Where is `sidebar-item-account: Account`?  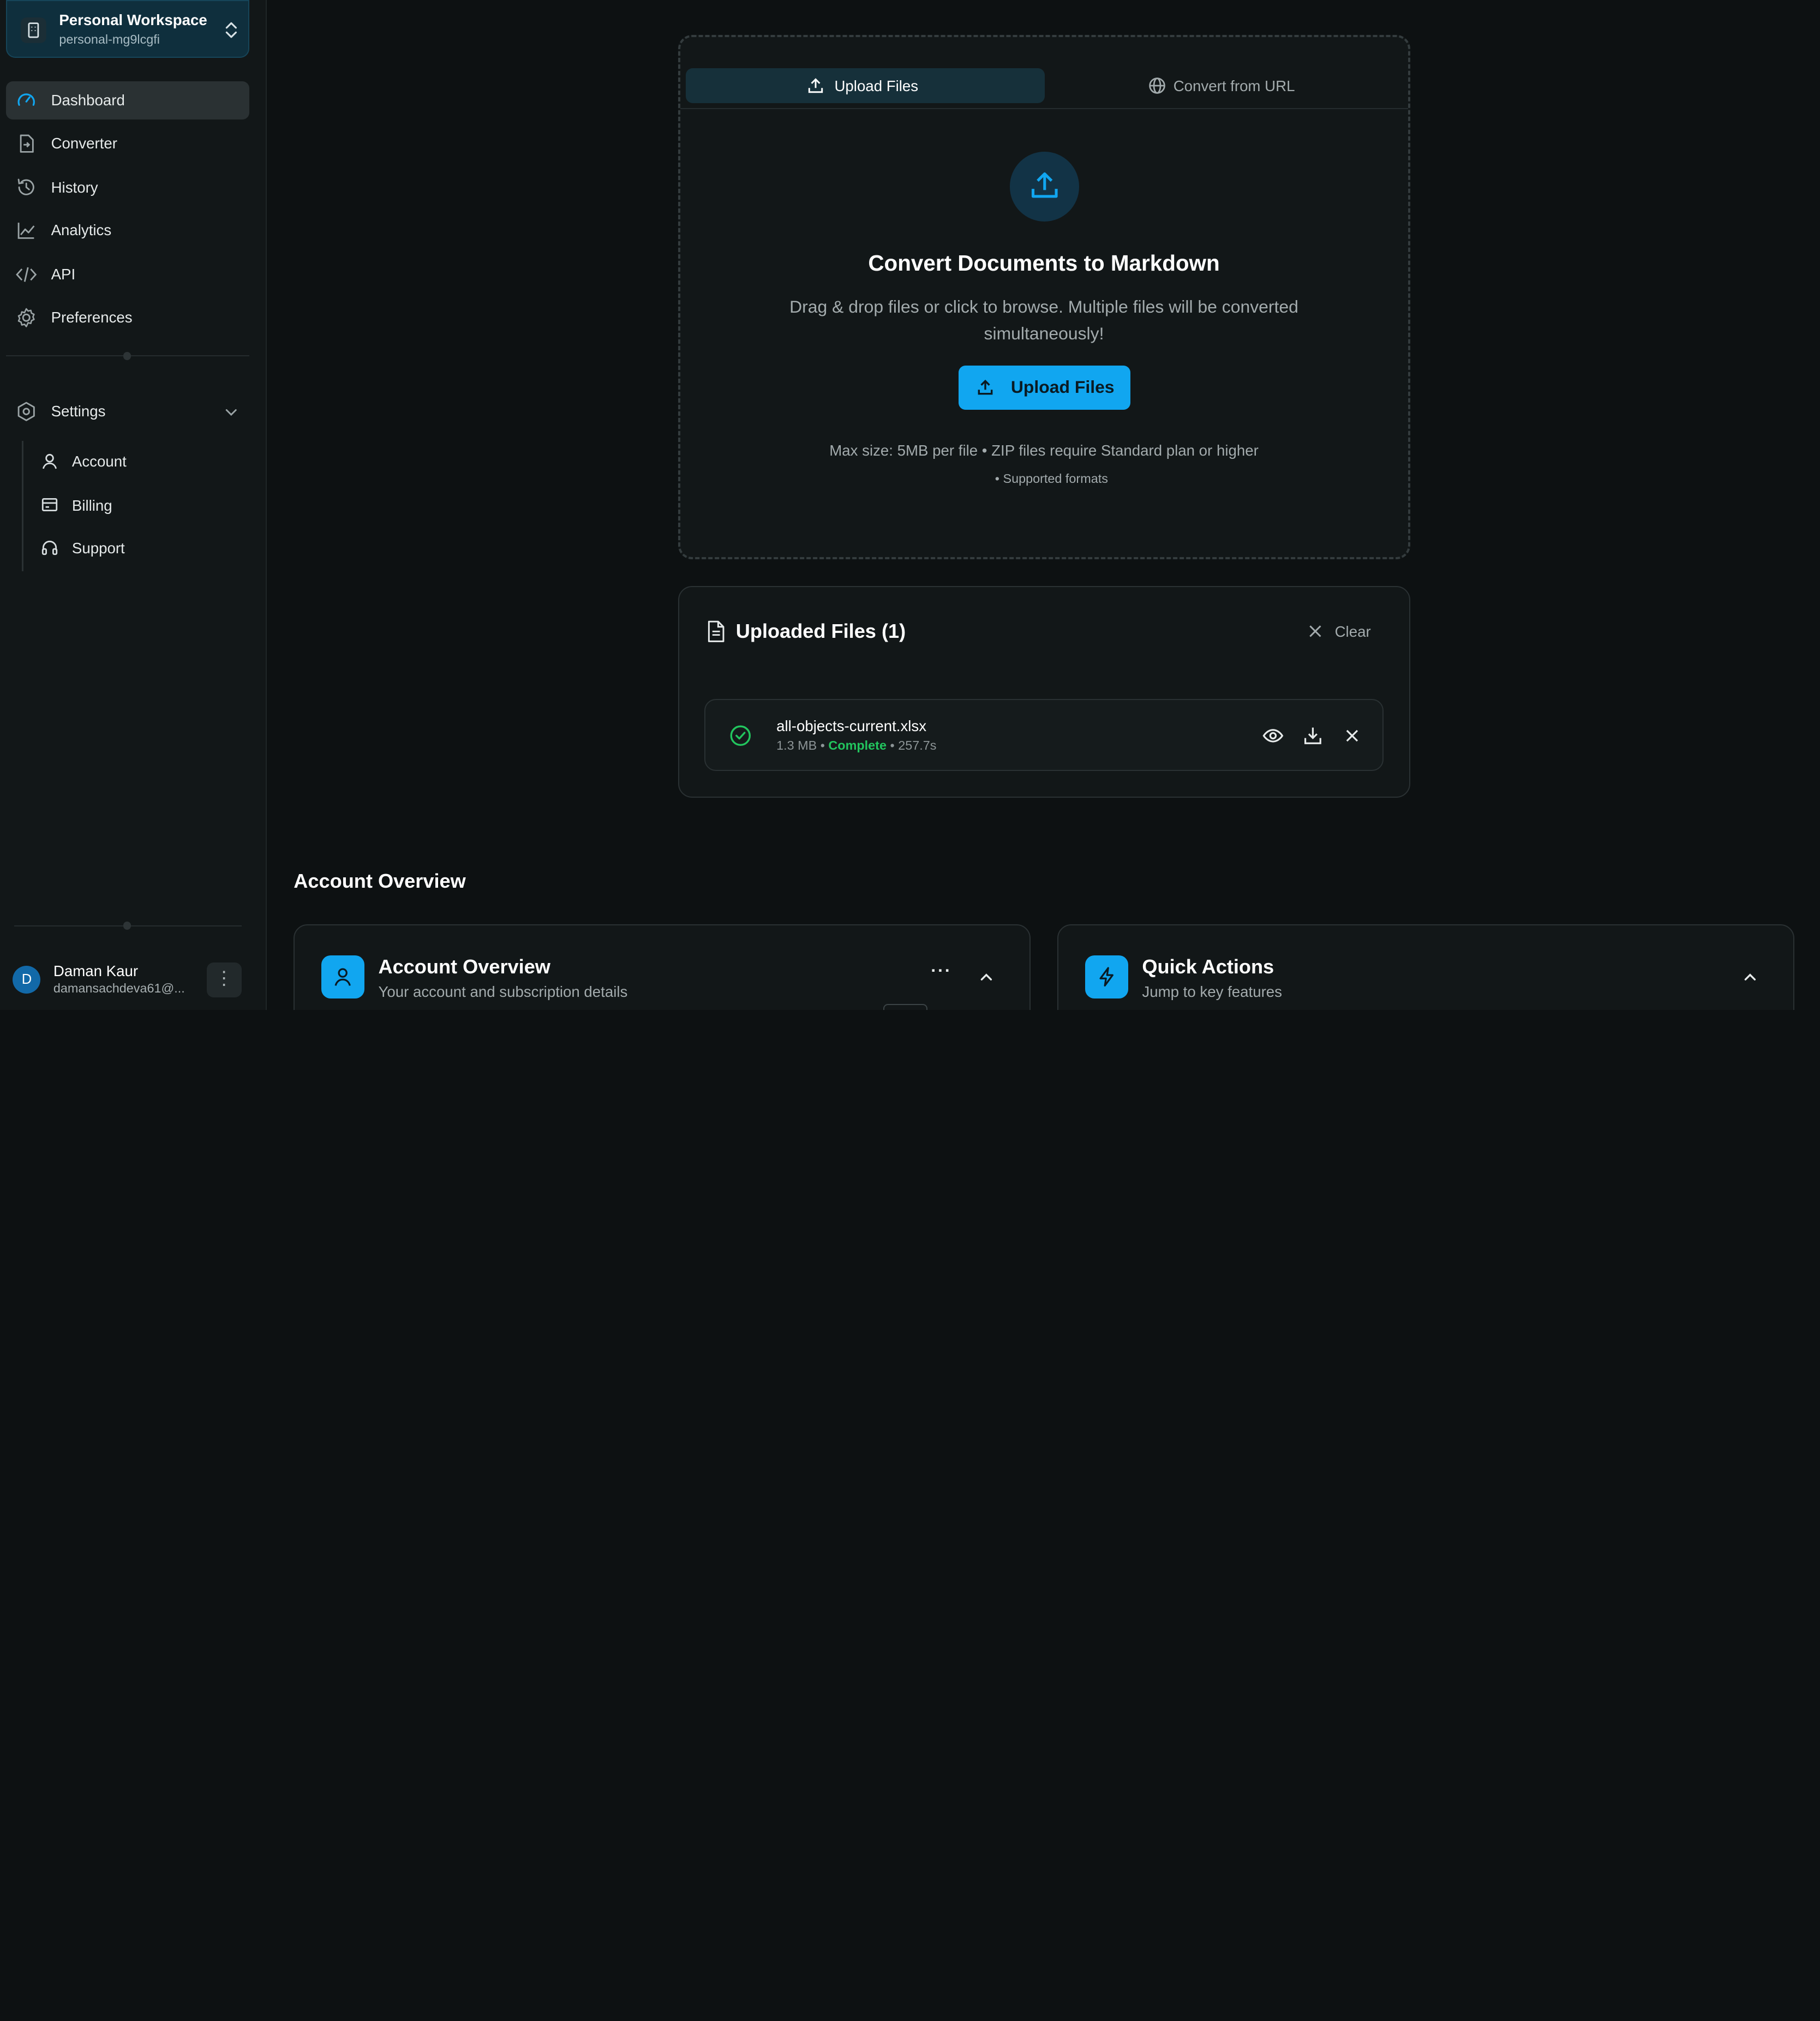 sidebar-item-account: Account is located at coordinates (142, 462).